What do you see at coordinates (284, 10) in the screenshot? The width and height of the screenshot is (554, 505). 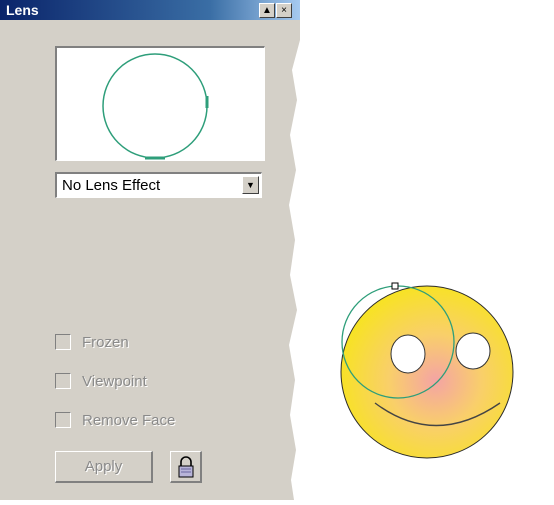 I see `close-button: ×` at bounding box center [284, 10].